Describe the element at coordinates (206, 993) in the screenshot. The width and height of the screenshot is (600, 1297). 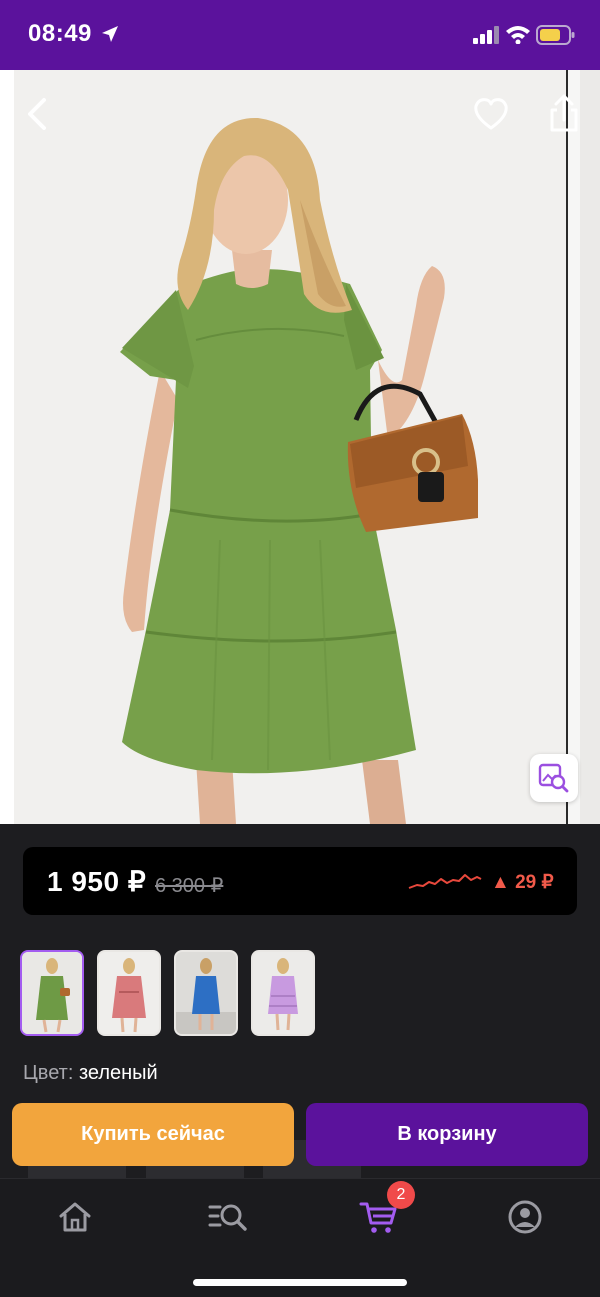
I see `color-thumbnail-blue` at that location.